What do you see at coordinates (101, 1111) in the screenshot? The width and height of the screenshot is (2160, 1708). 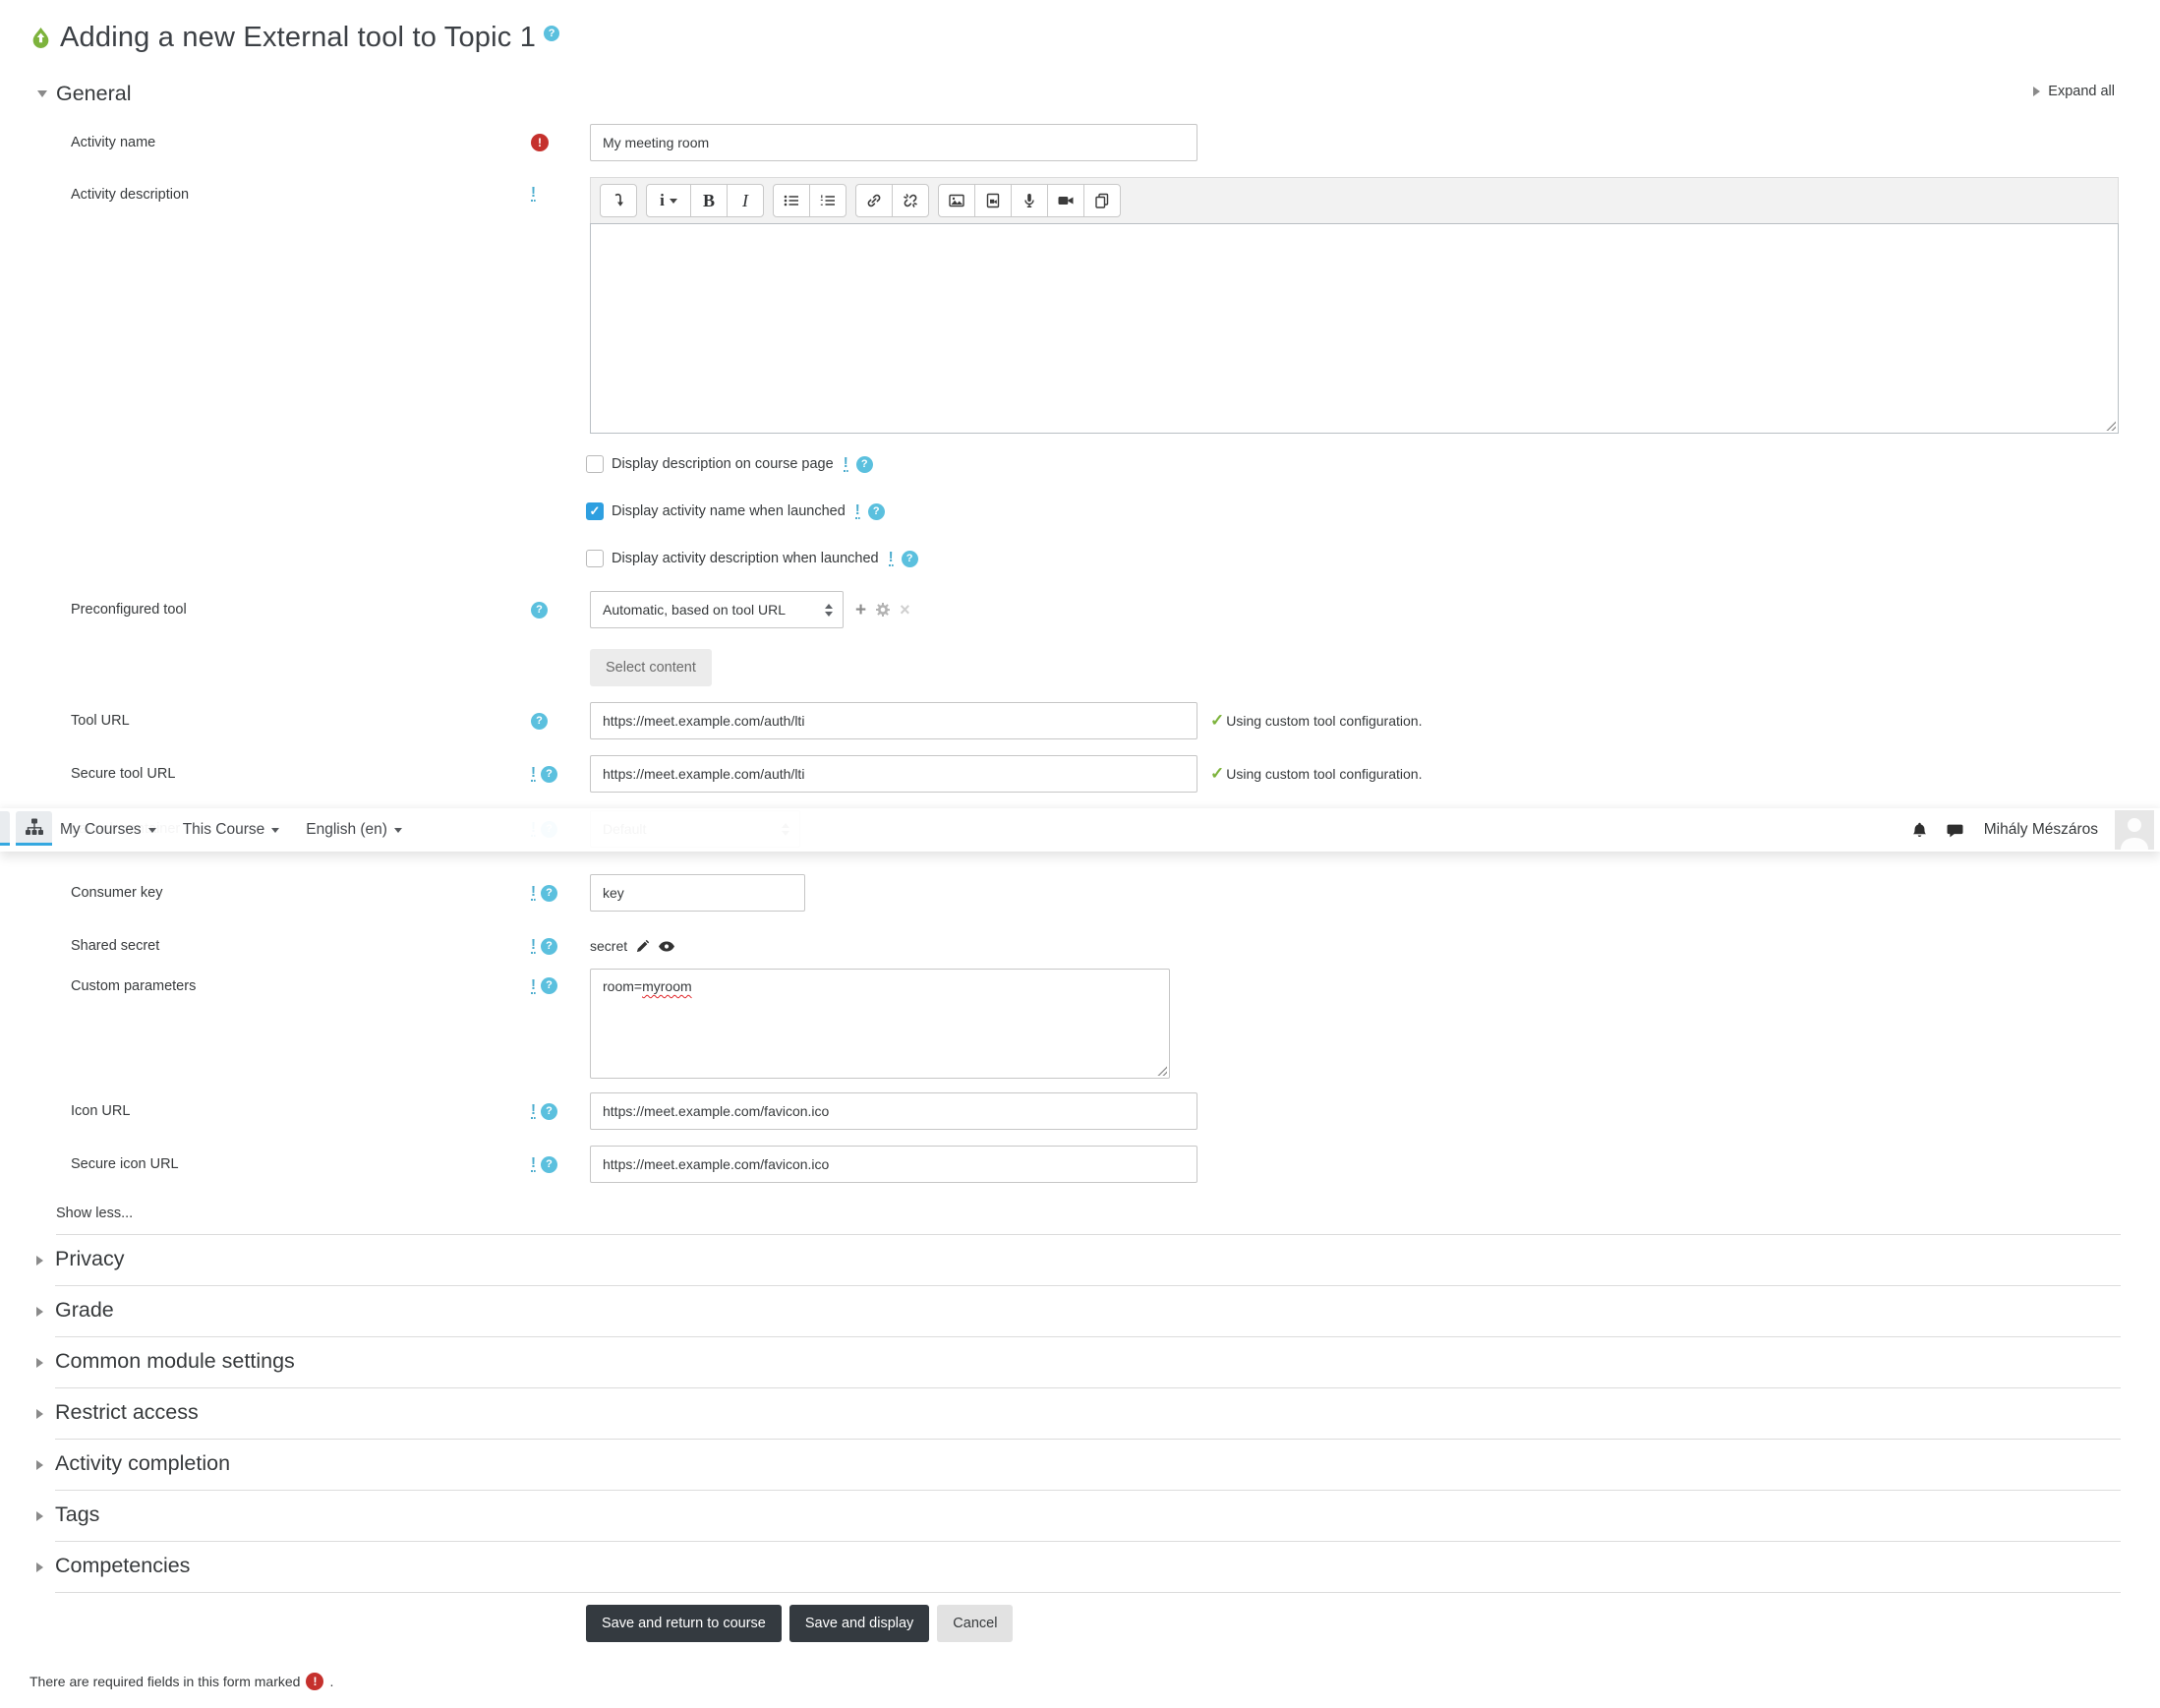 I see `icon-url-label: Icon URL` at bounding box center [101, 1111].